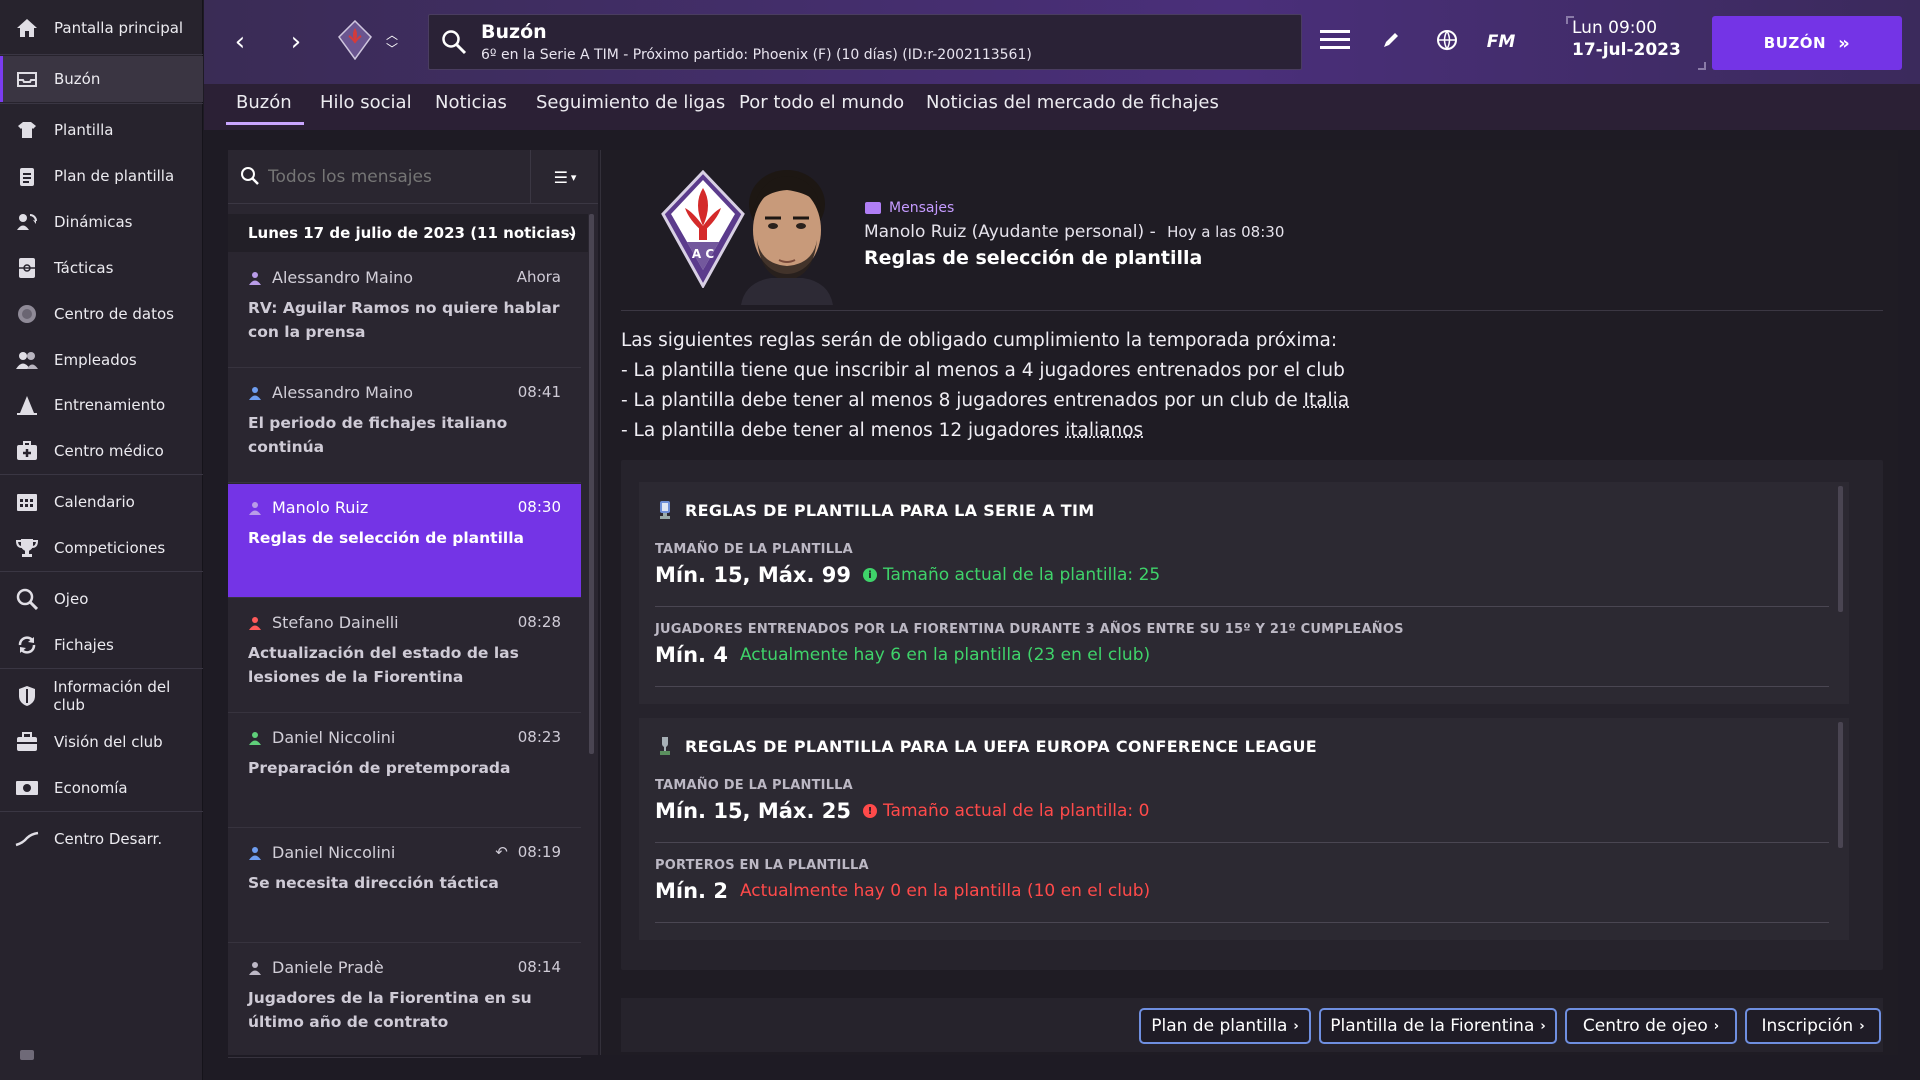  I want to click on sidebar-item-club-vision: Visión del club, so click(101, 742).